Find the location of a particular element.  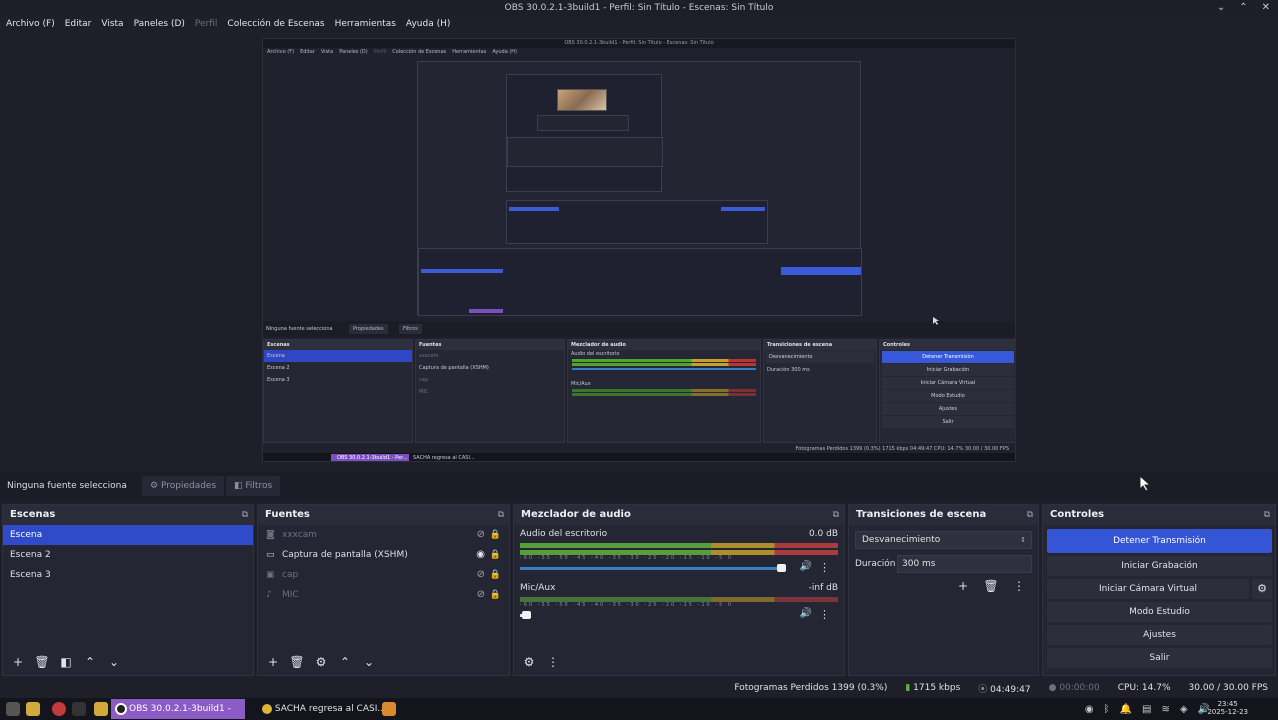

tray-app-icon: ◉ is located at coordinates (1089, 709).